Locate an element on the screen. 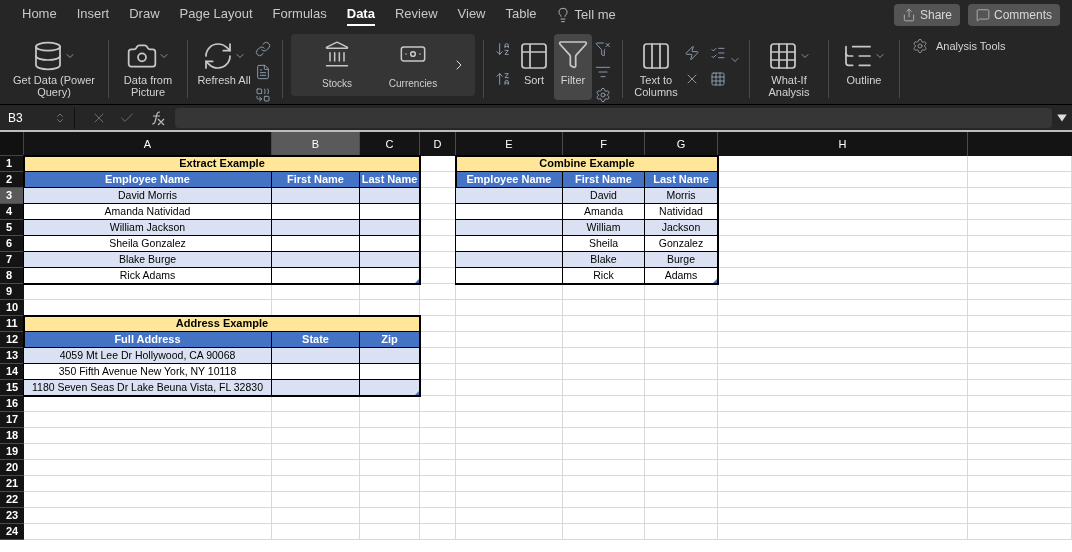  column-header: D is located at coordinates (438, 144).